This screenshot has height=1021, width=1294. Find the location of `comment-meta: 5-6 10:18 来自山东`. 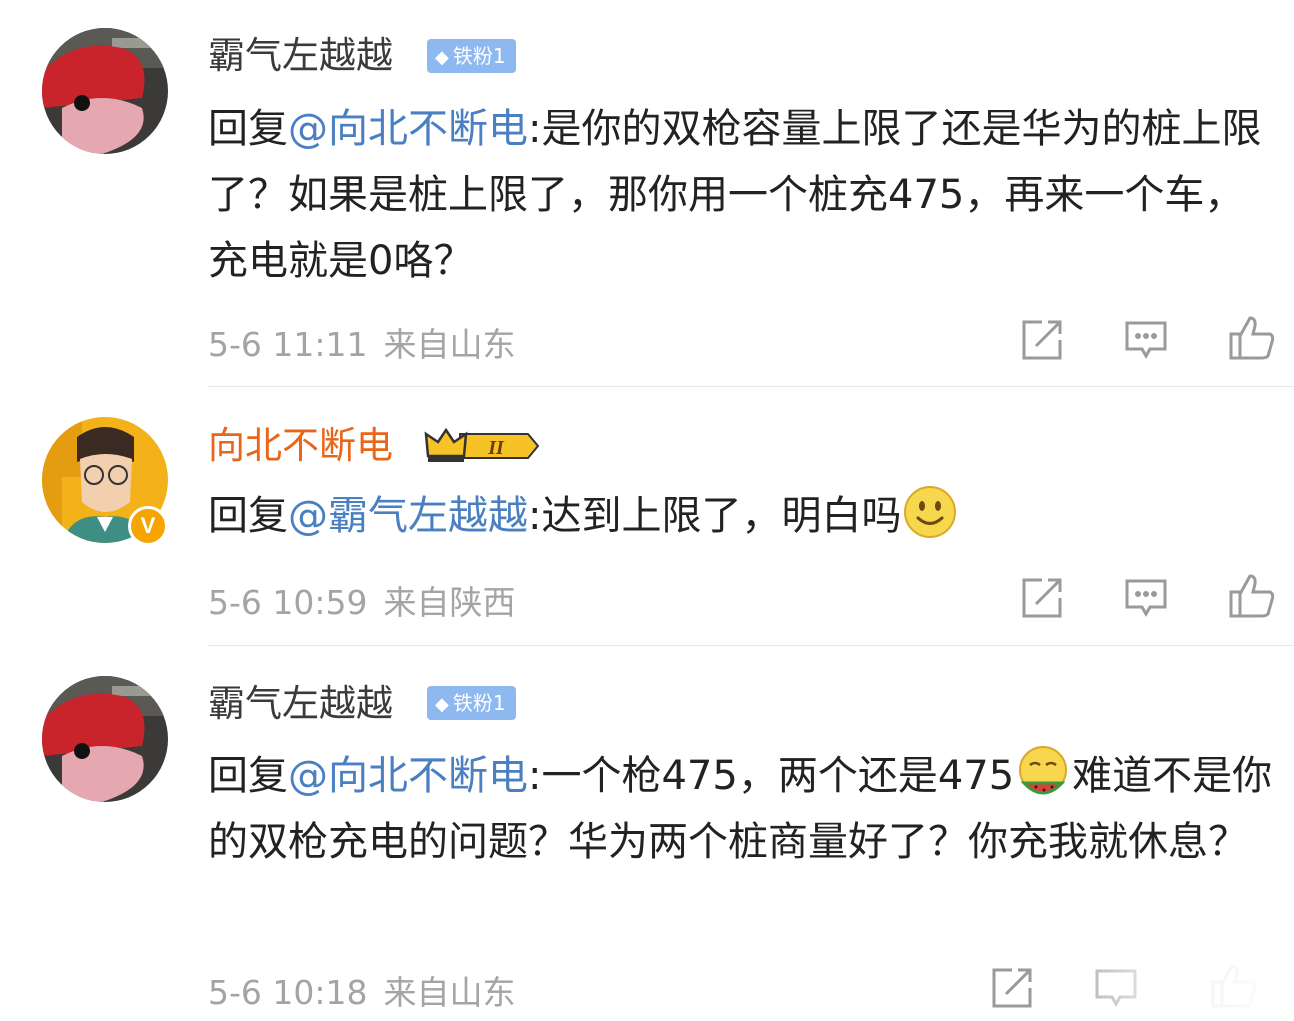

comment-meta: 5-6 10:18 来自山东 is located at coordinates (362, 990).